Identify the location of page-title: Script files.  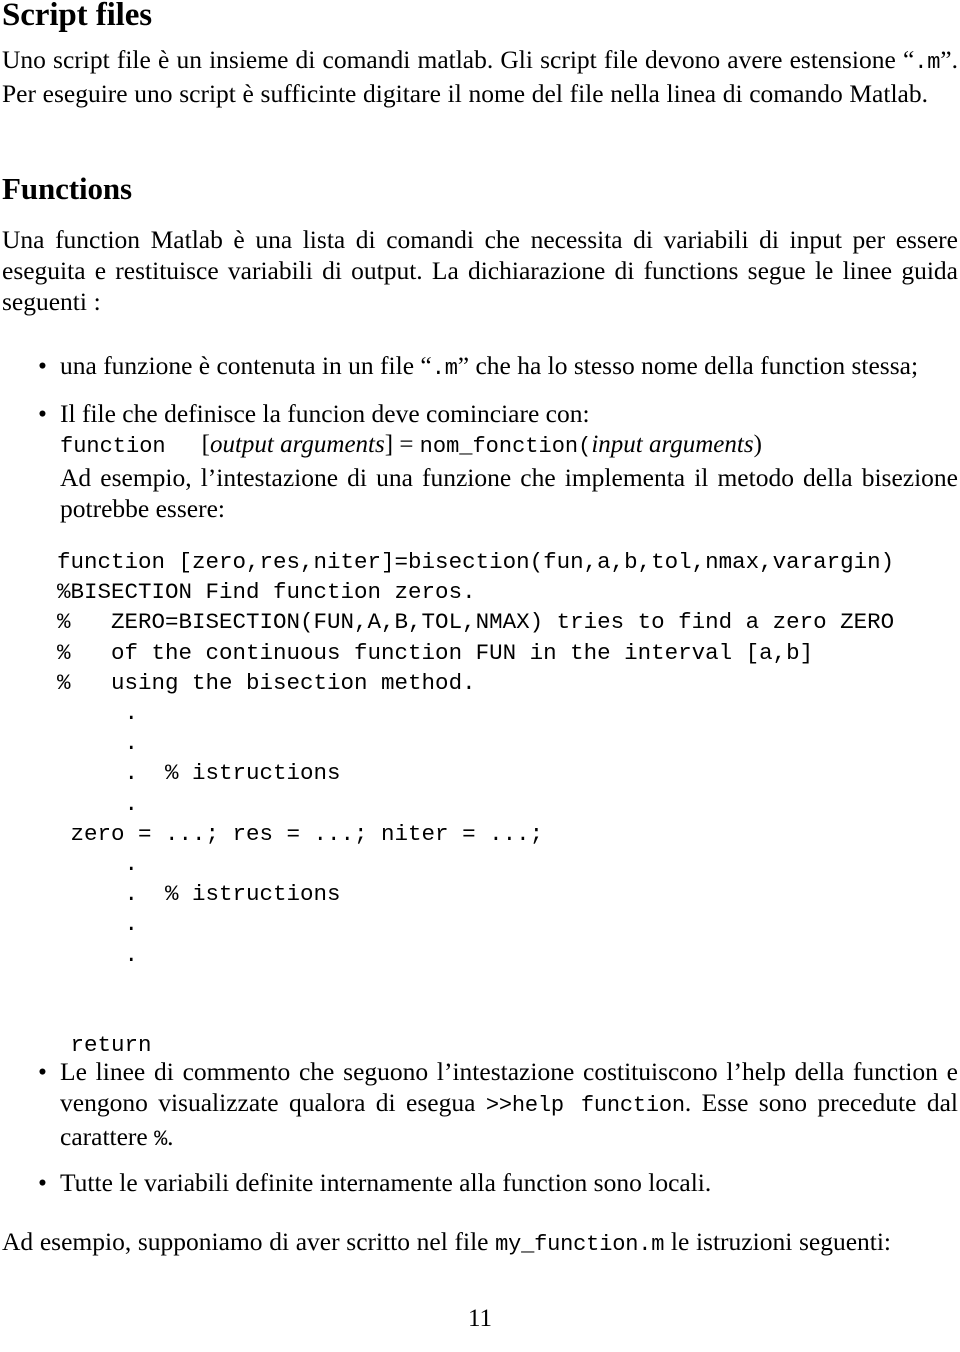
(77, 16).